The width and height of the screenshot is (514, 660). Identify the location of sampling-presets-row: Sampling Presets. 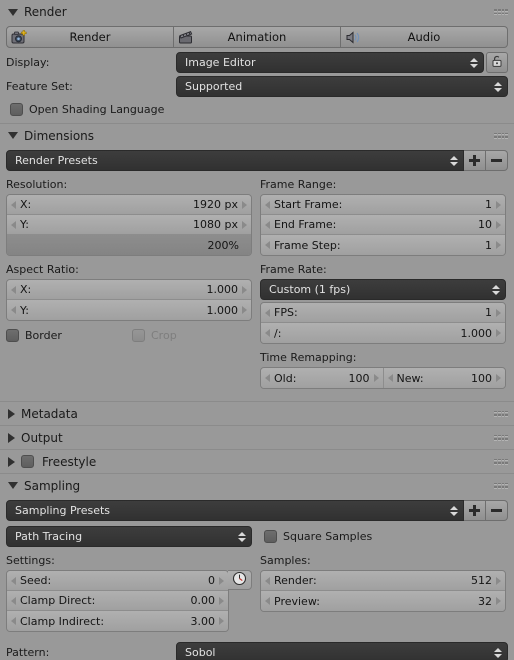
(257, 510).